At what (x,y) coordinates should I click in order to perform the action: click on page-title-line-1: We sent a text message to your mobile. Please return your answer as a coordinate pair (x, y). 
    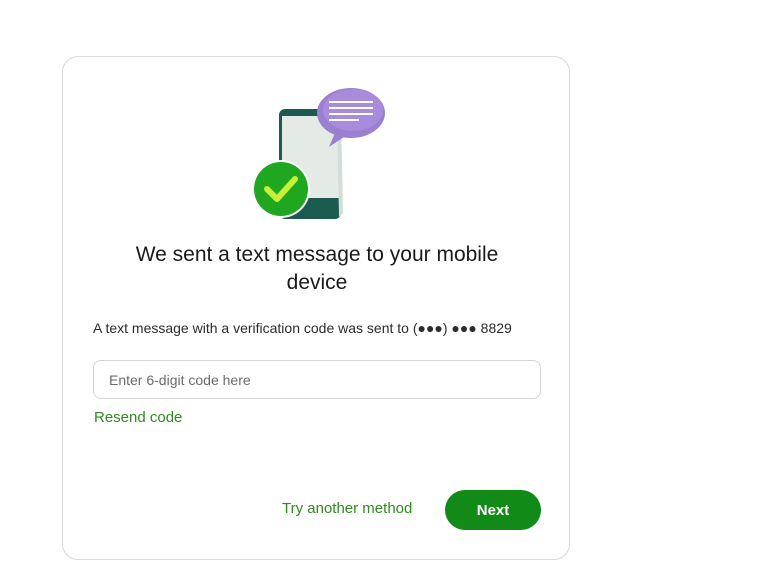
    Looking at the image, I should click on (317, 254).